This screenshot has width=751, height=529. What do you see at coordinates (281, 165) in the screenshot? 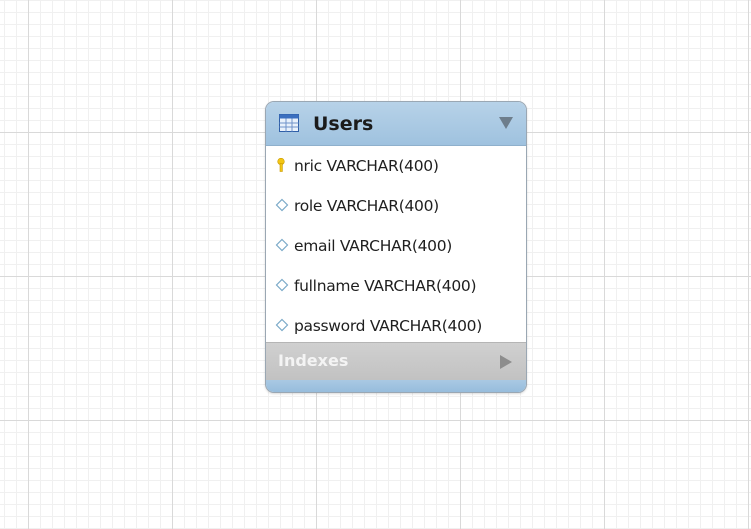
I see `key-icon` at bounding box center [281, 165].